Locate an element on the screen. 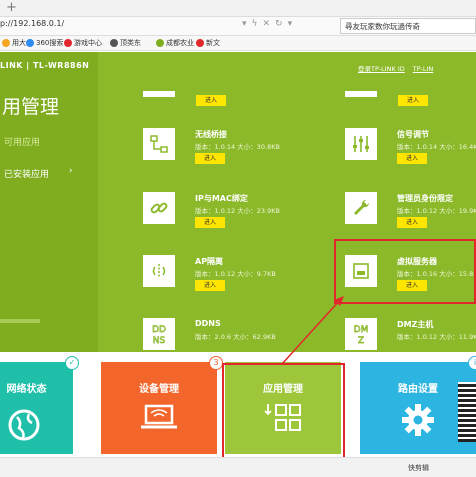  app-meta: 版本：2.0.6 大小：62.9KB is located at coordinates (235, 337).